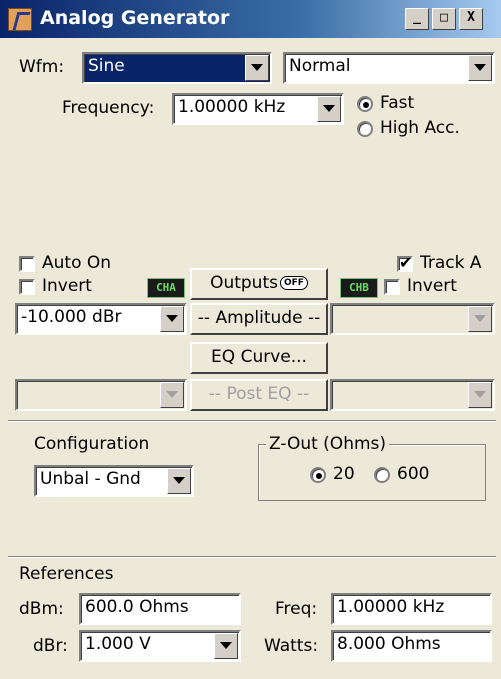 This screenshot has width=501, height=679. I want to click on dbr-value: 1.000 V, so click(118, 644).